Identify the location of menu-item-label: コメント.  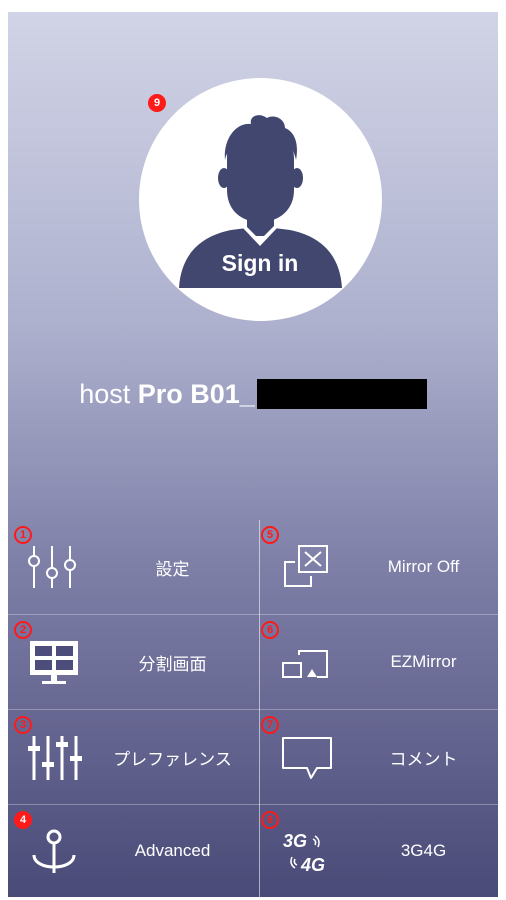
(423, 759).